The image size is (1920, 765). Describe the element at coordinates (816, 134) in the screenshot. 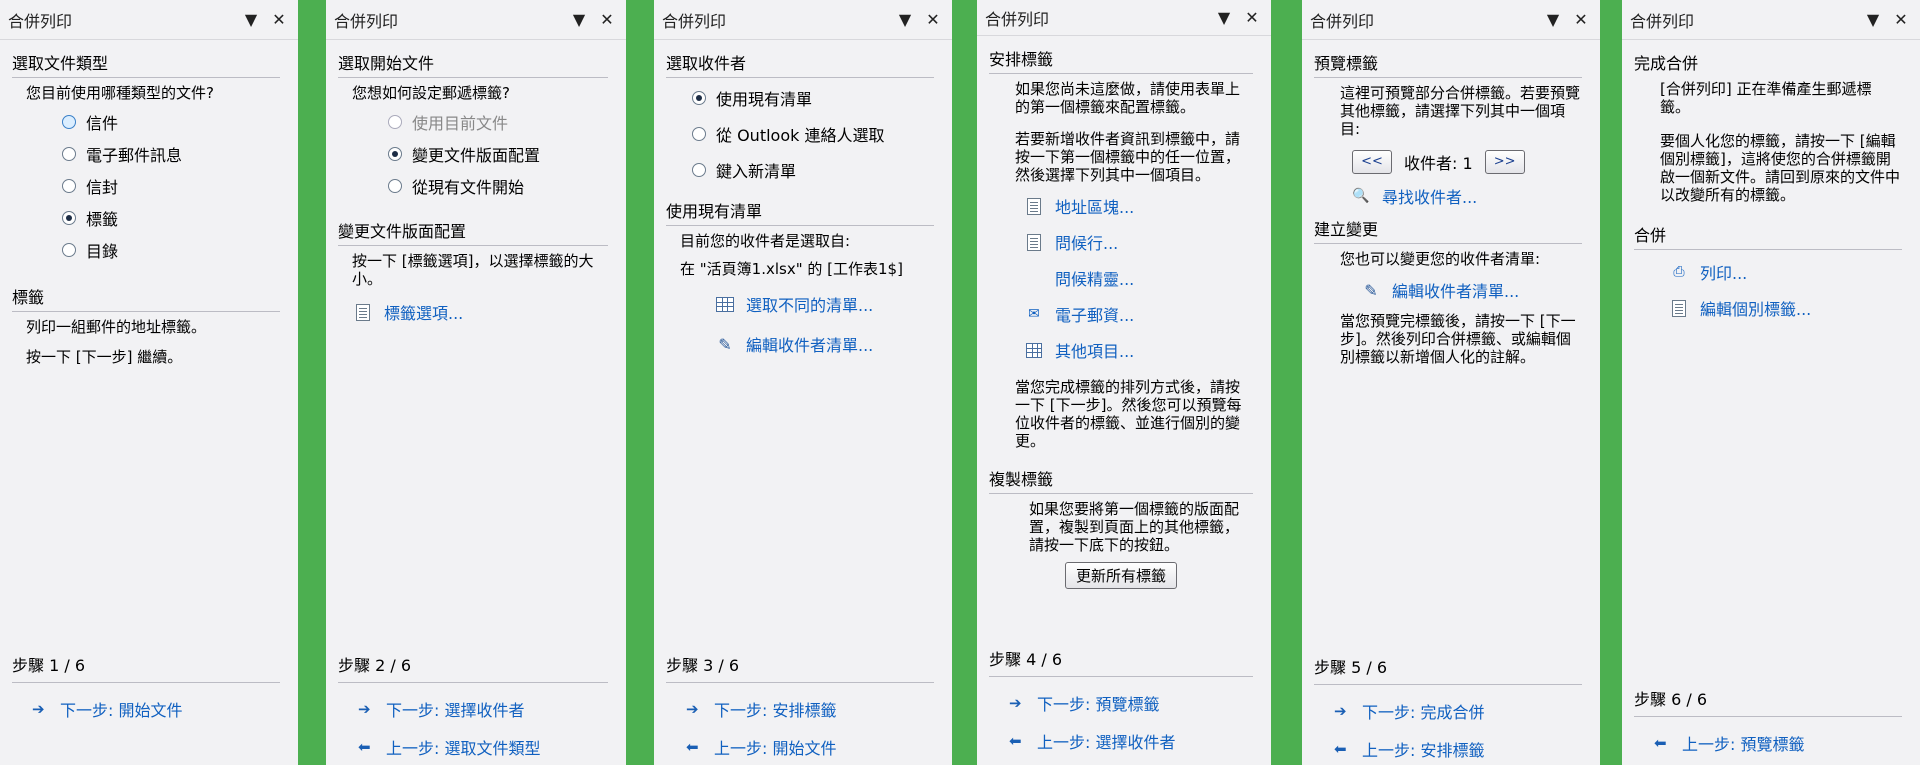

I see `radio-outlook-contacts: 從 Outlook 連絡人選取` at that location.